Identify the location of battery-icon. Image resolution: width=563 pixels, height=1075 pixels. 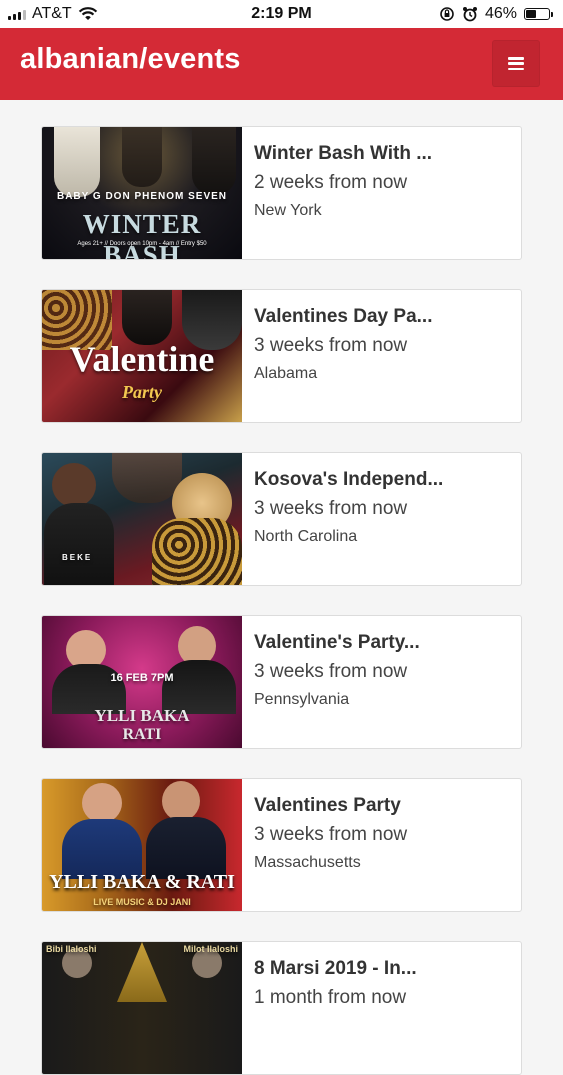
(538, 14).